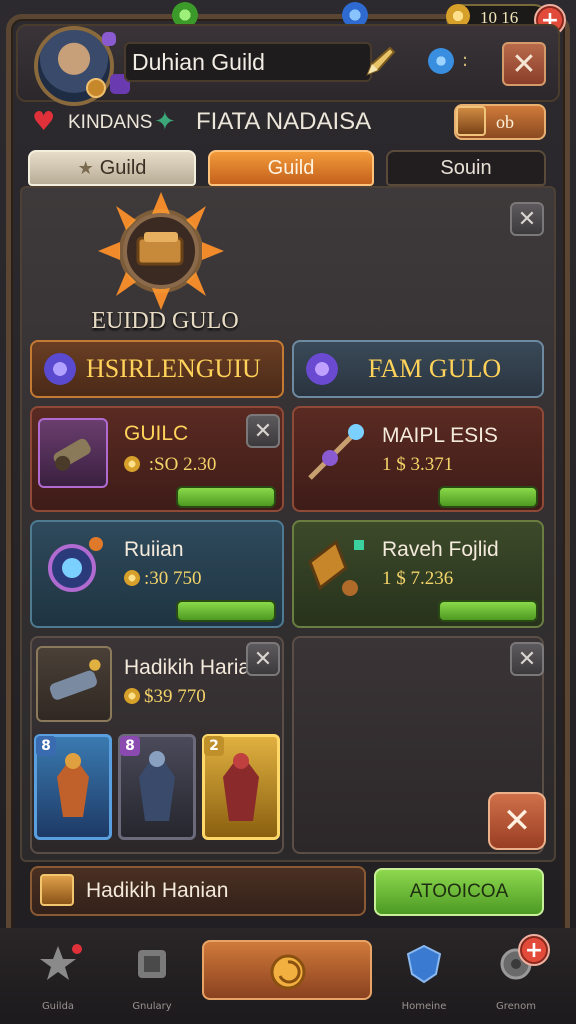 The image size is (576, 1024). Describe the element at coordinates (180, 464) in the screenshot. I see `price-value: :SO 2.30` at that location.